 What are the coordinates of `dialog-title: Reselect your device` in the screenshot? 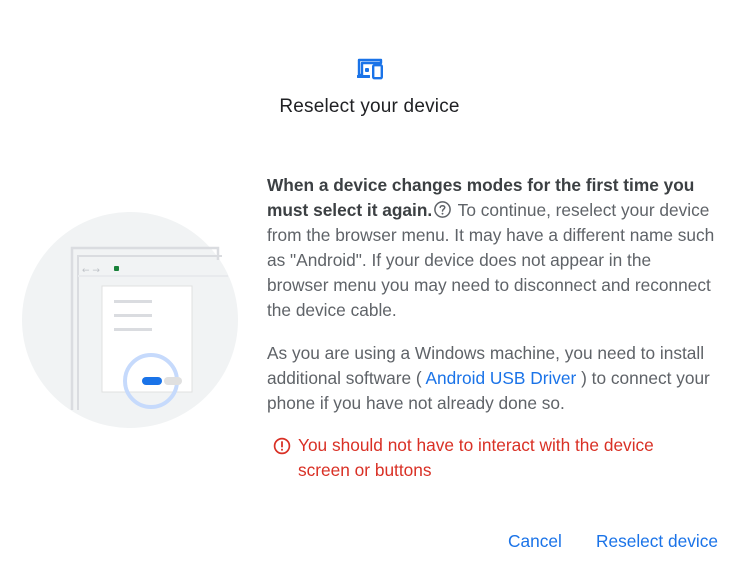 It's located at (369, 106).